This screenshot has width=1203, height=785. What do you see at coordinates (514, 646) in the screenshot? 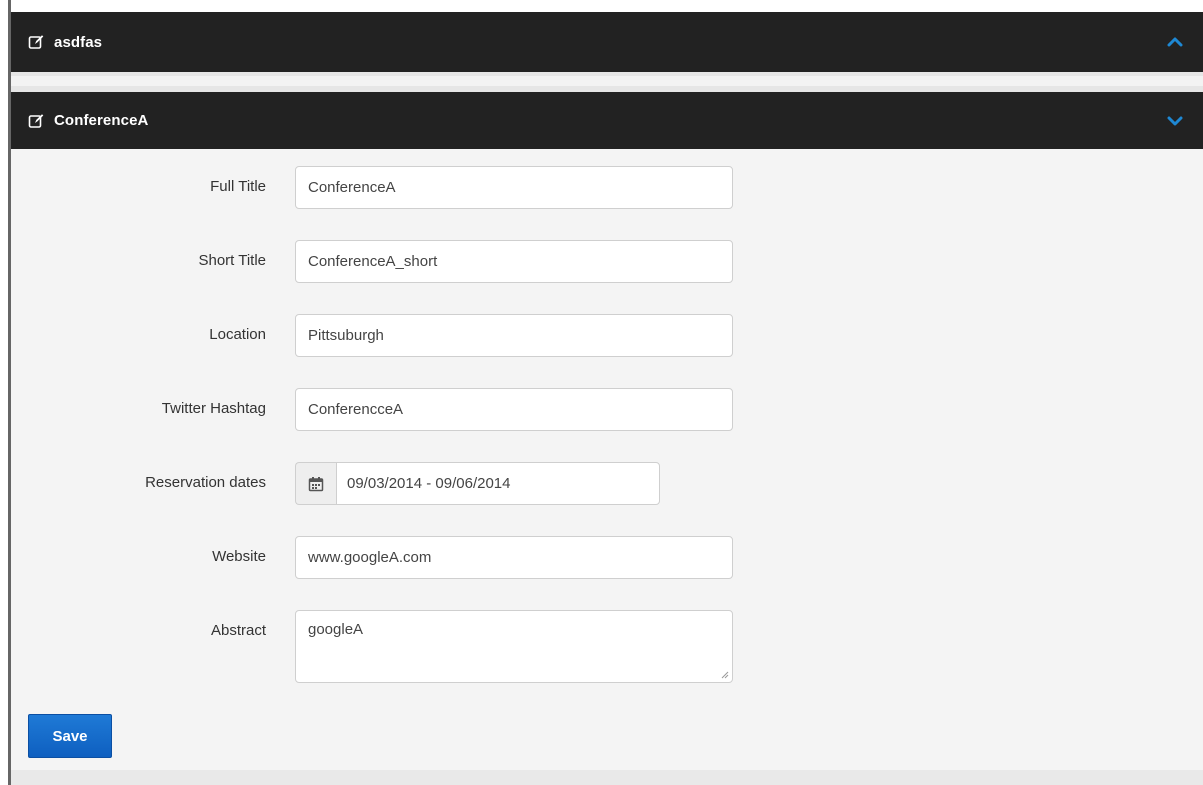
I see `abstract-textarea: googleA` at bounding box center [514, 646].